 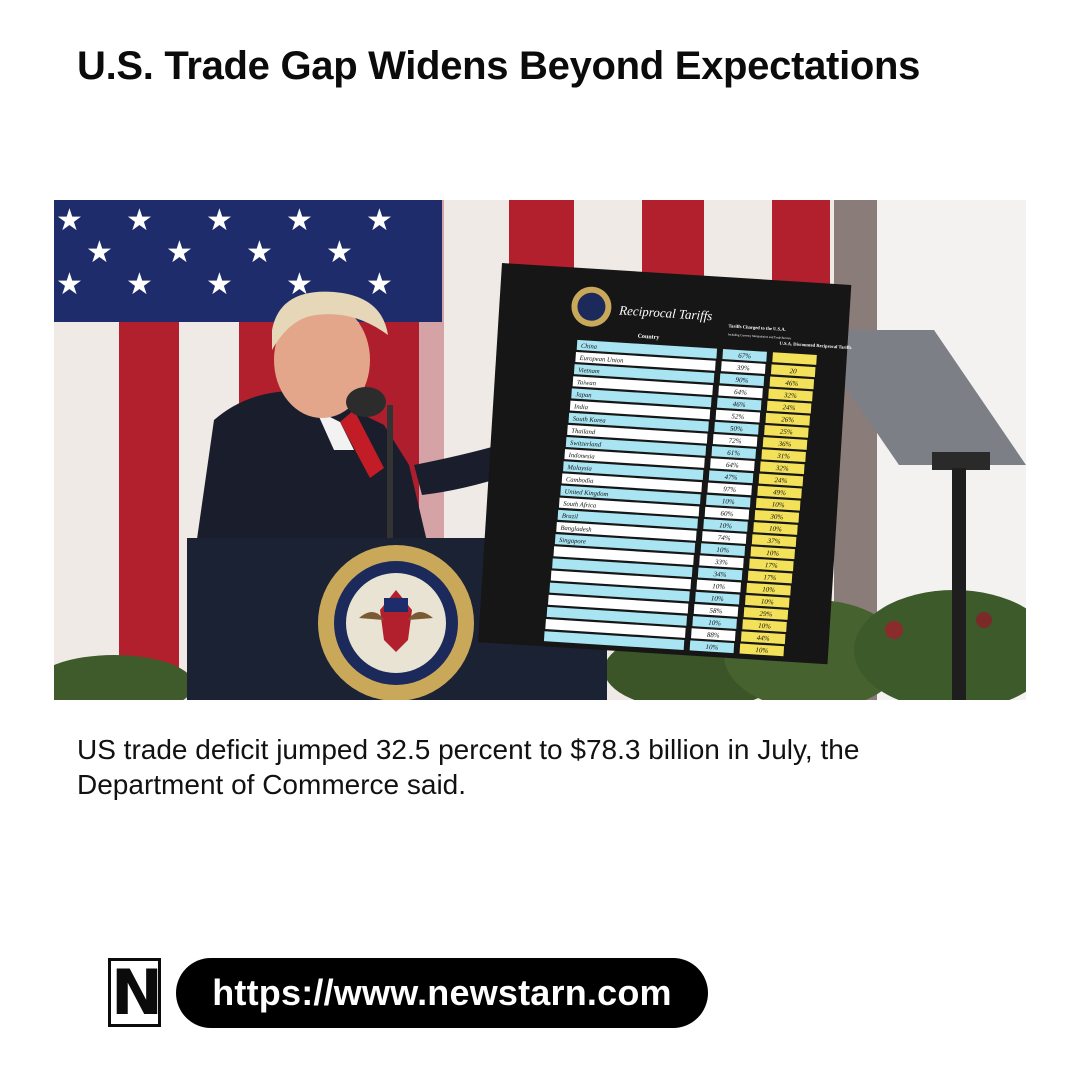 What do you see at coordinates (719, 574) in the screenshot?
I see `charged-value: 34%` at bounding box center [719, 574].